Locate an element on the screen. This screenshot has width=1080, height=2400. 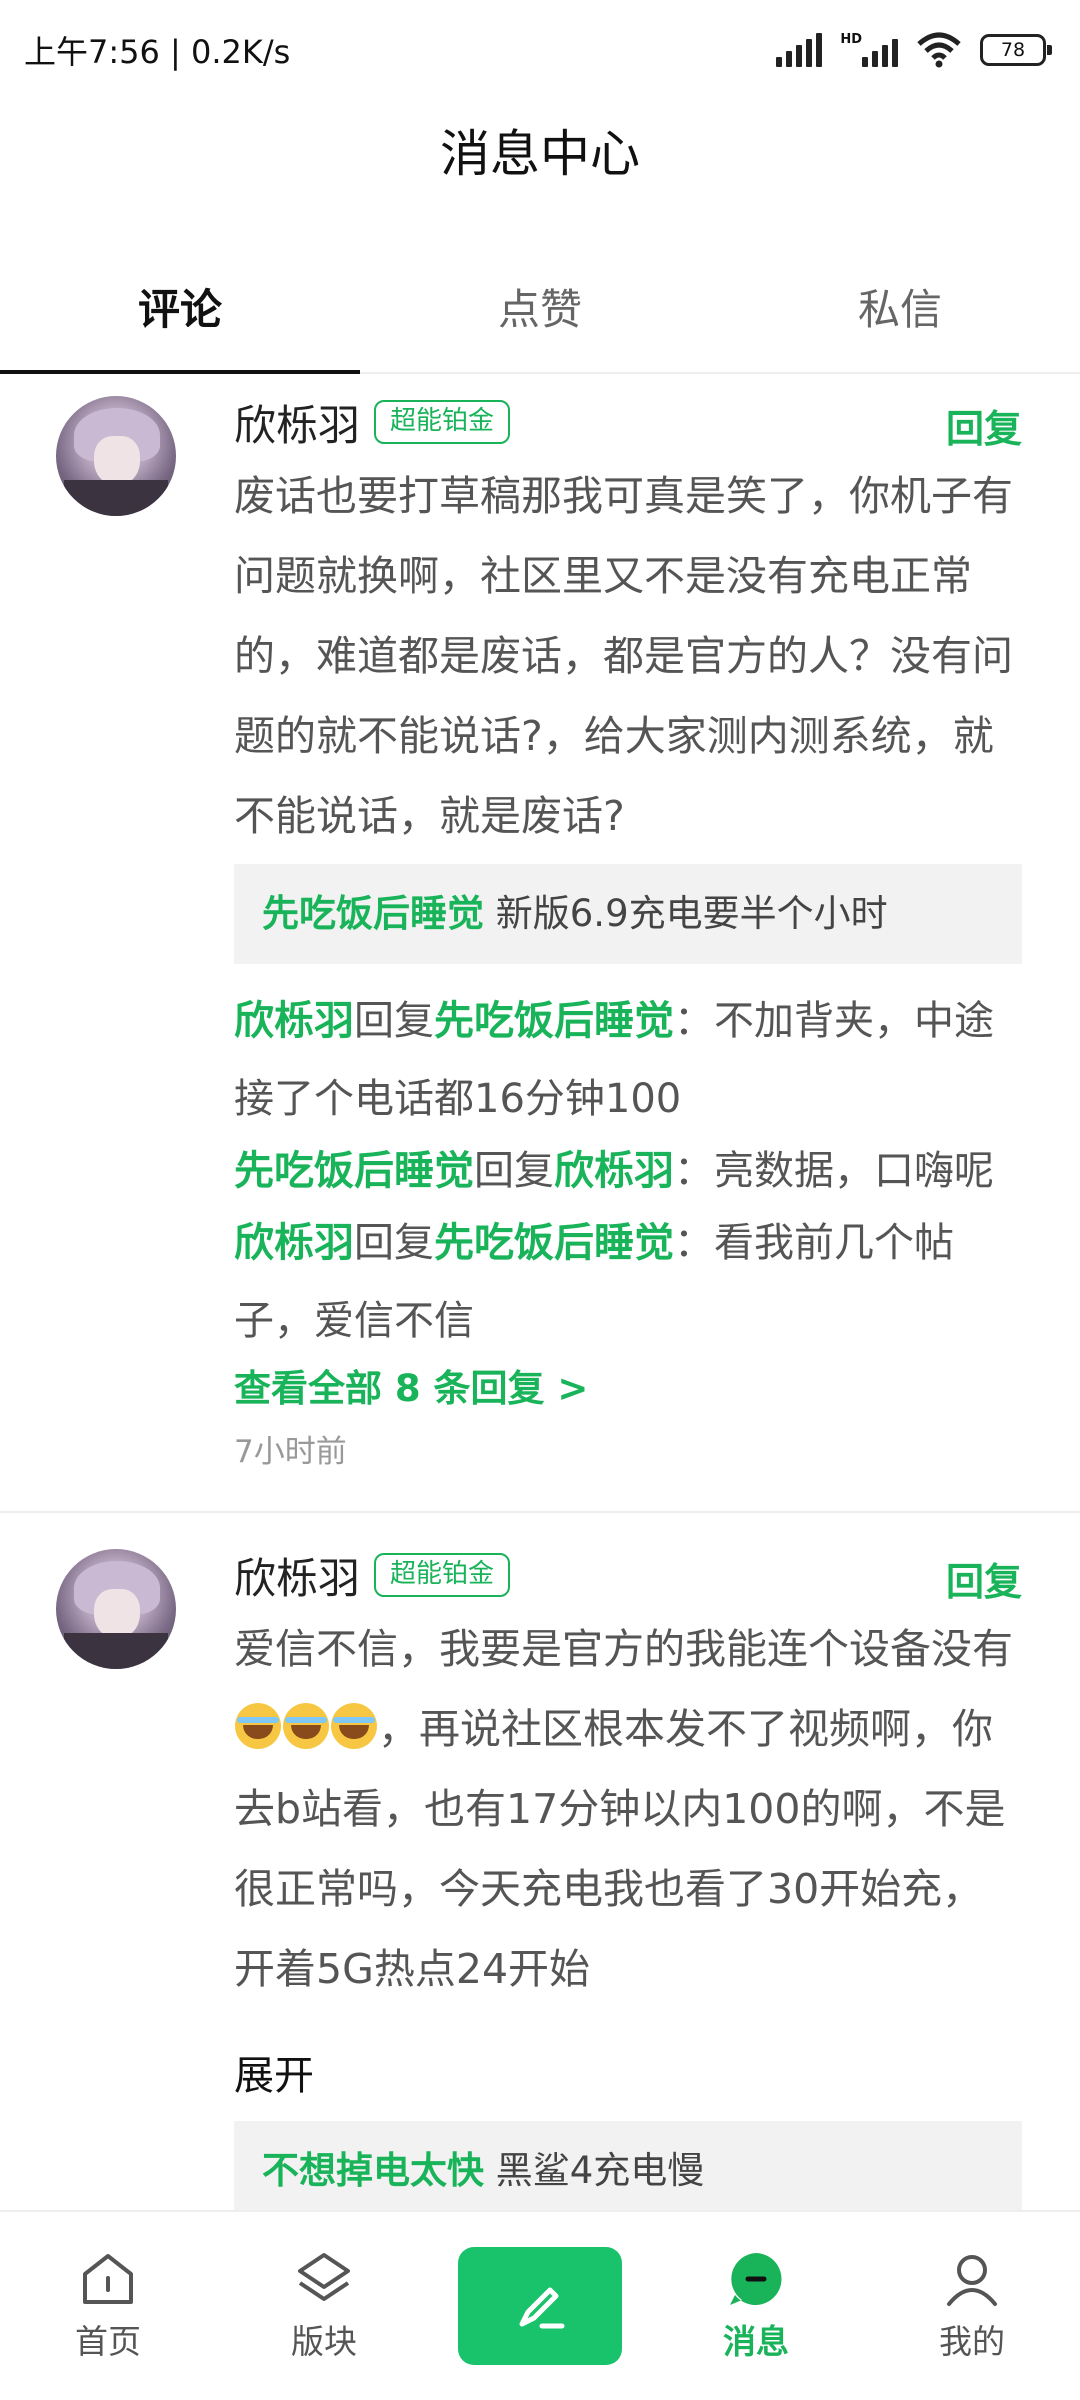
home-icon is located at coordinates (108, 2279).